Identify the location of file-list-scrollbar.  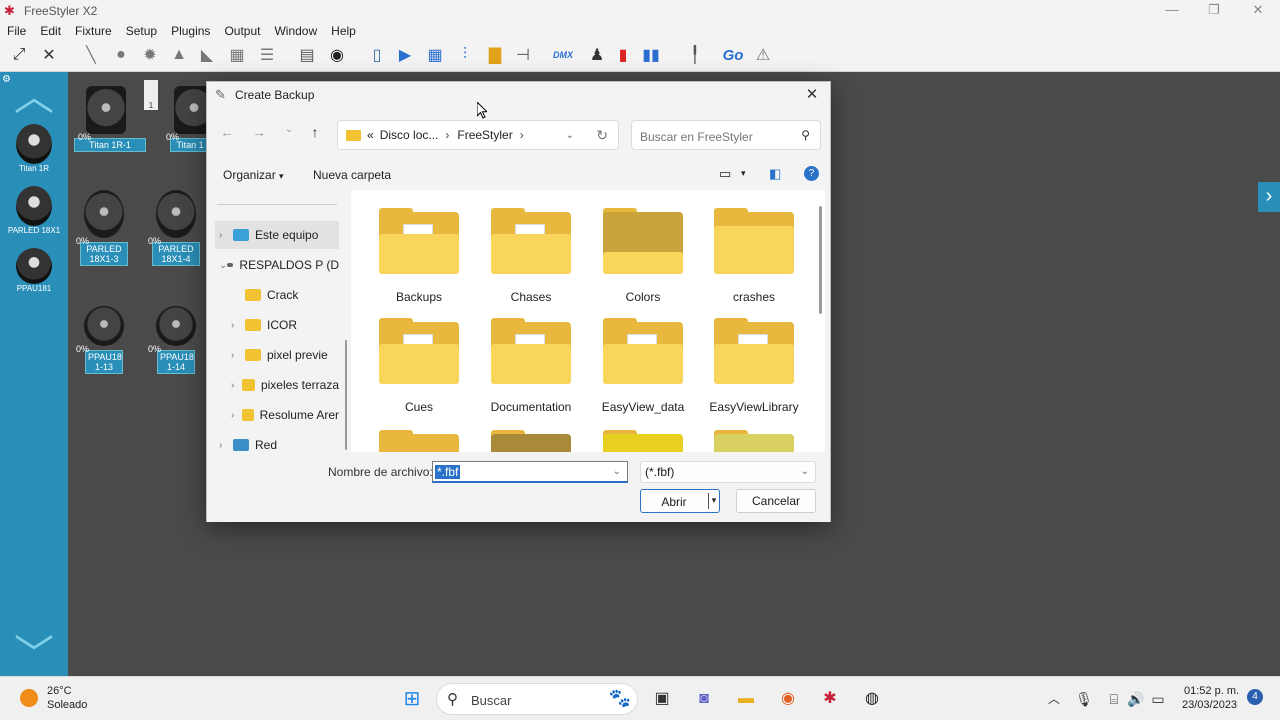
(820, 260).